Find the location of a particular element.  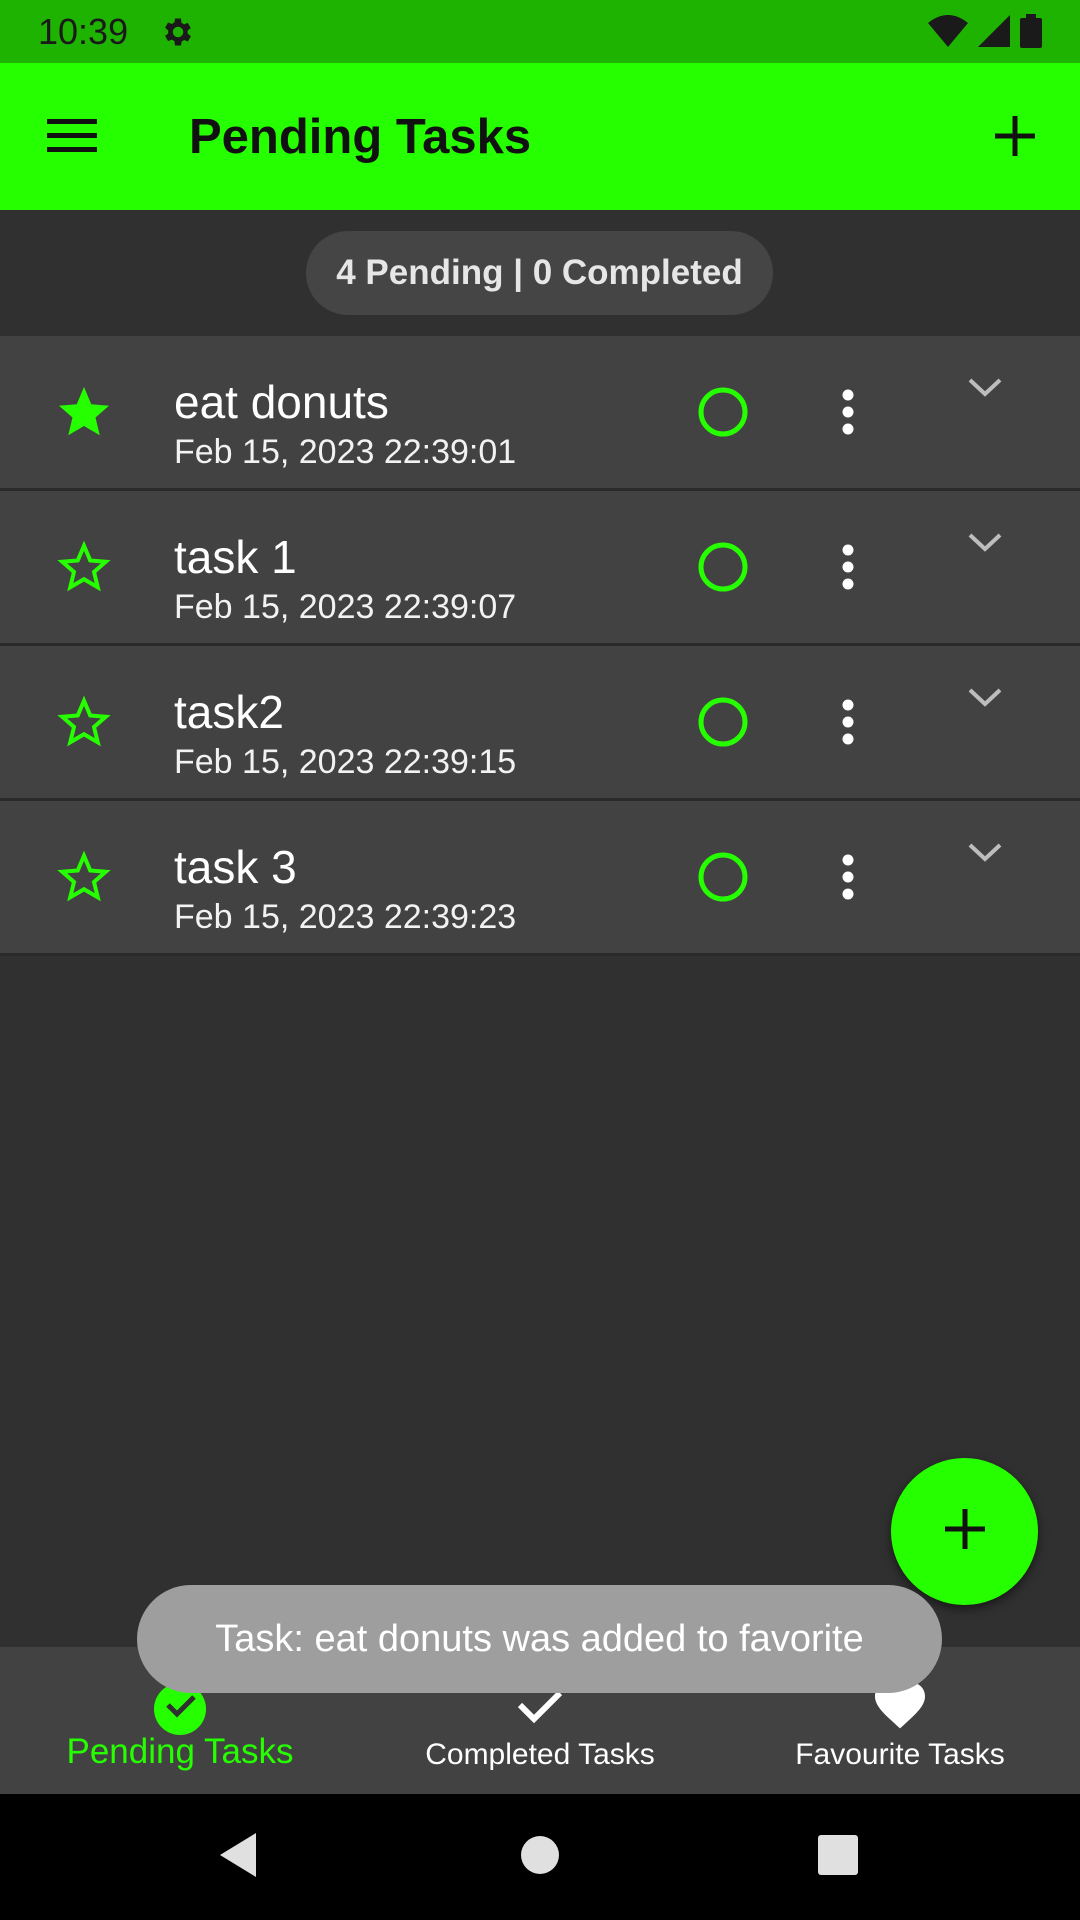

task-date: Feb 15, 2023 22:39:23 is located at coordinates (345, 917).